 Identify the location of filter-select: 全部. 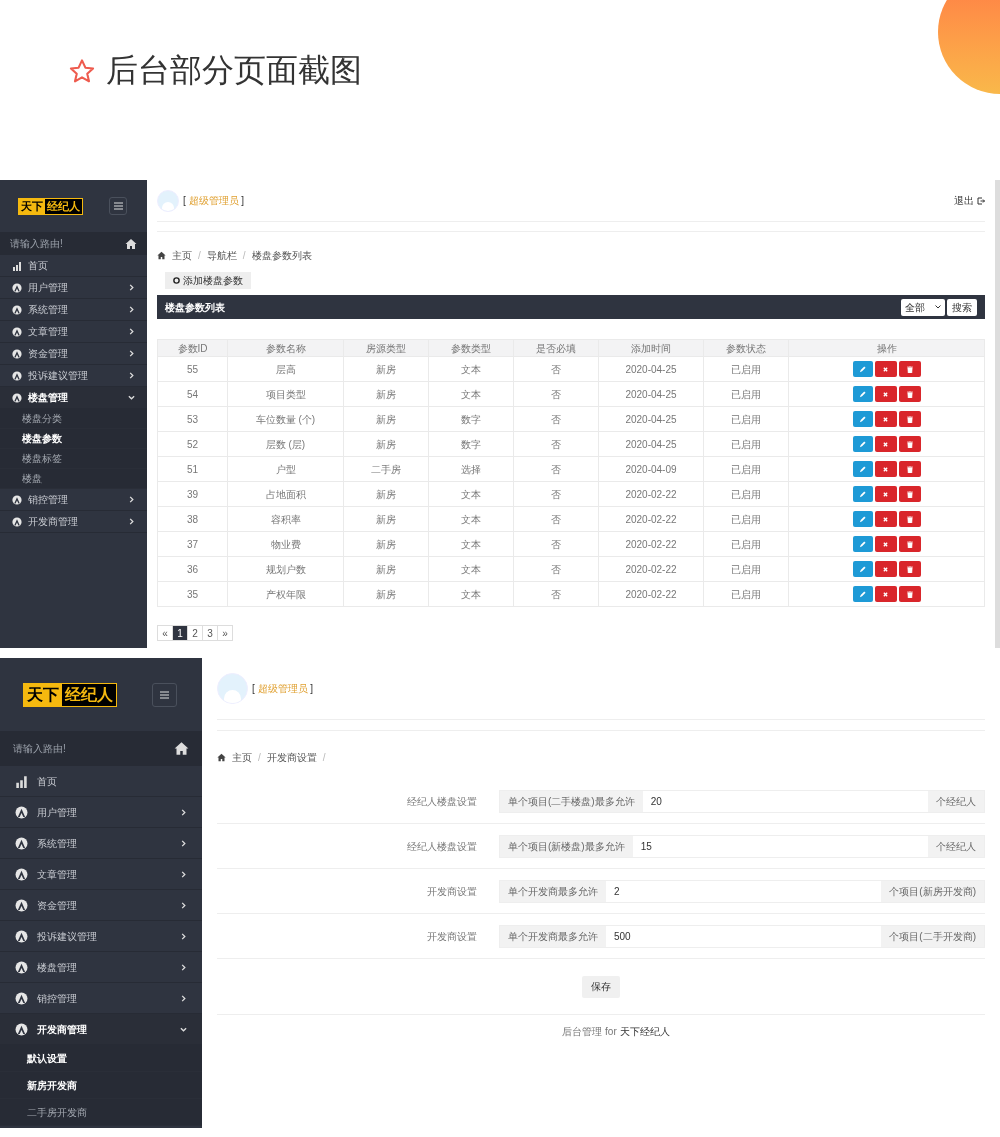
(923, 307).